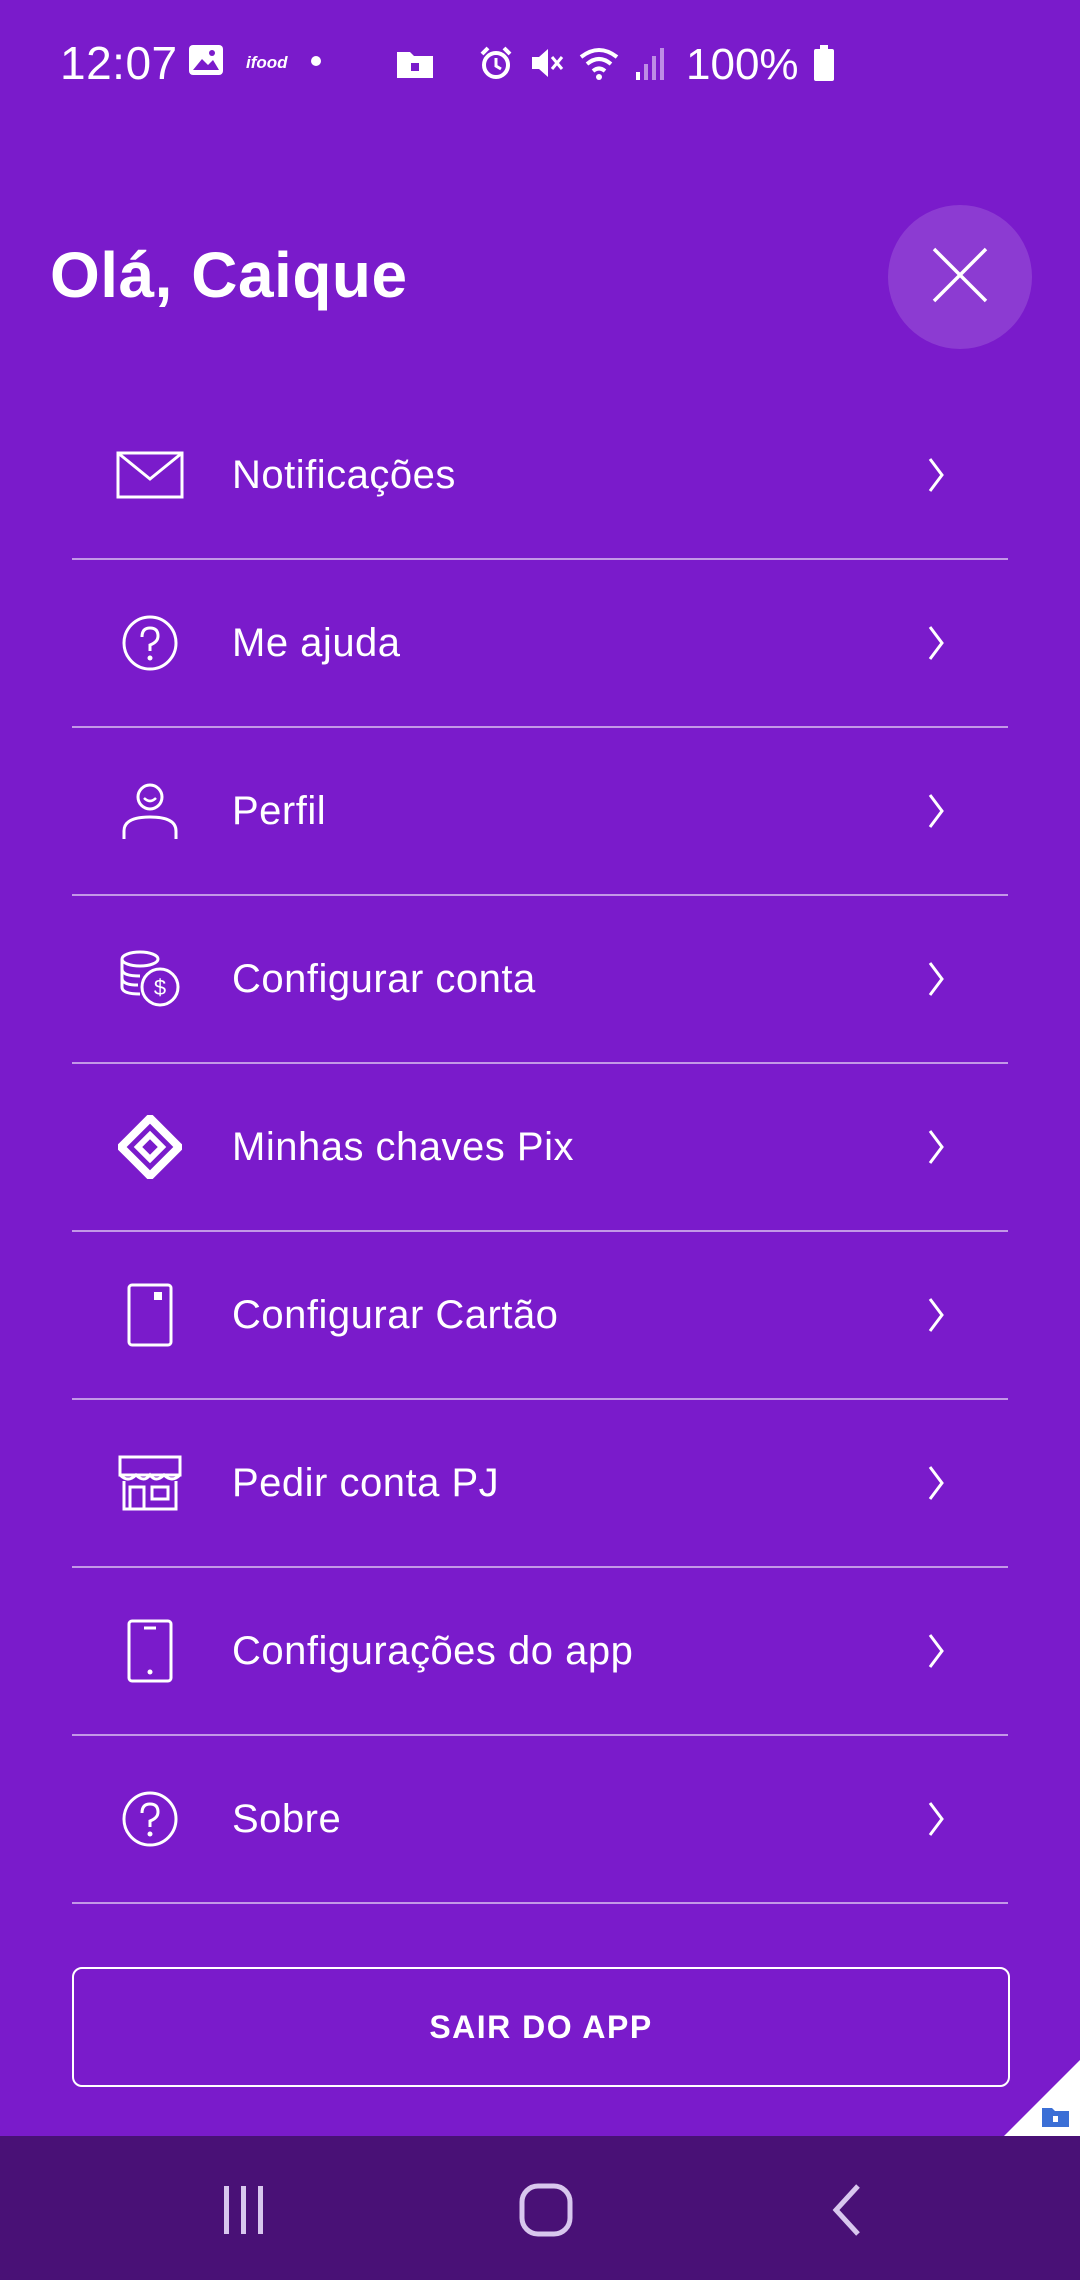 Image resolution: width=1080 pixels, height=2280 pixels. What do you see at coordinates (824, 65) in the screenshot?
I see `battery-icon` at bounding box center [824, 65].